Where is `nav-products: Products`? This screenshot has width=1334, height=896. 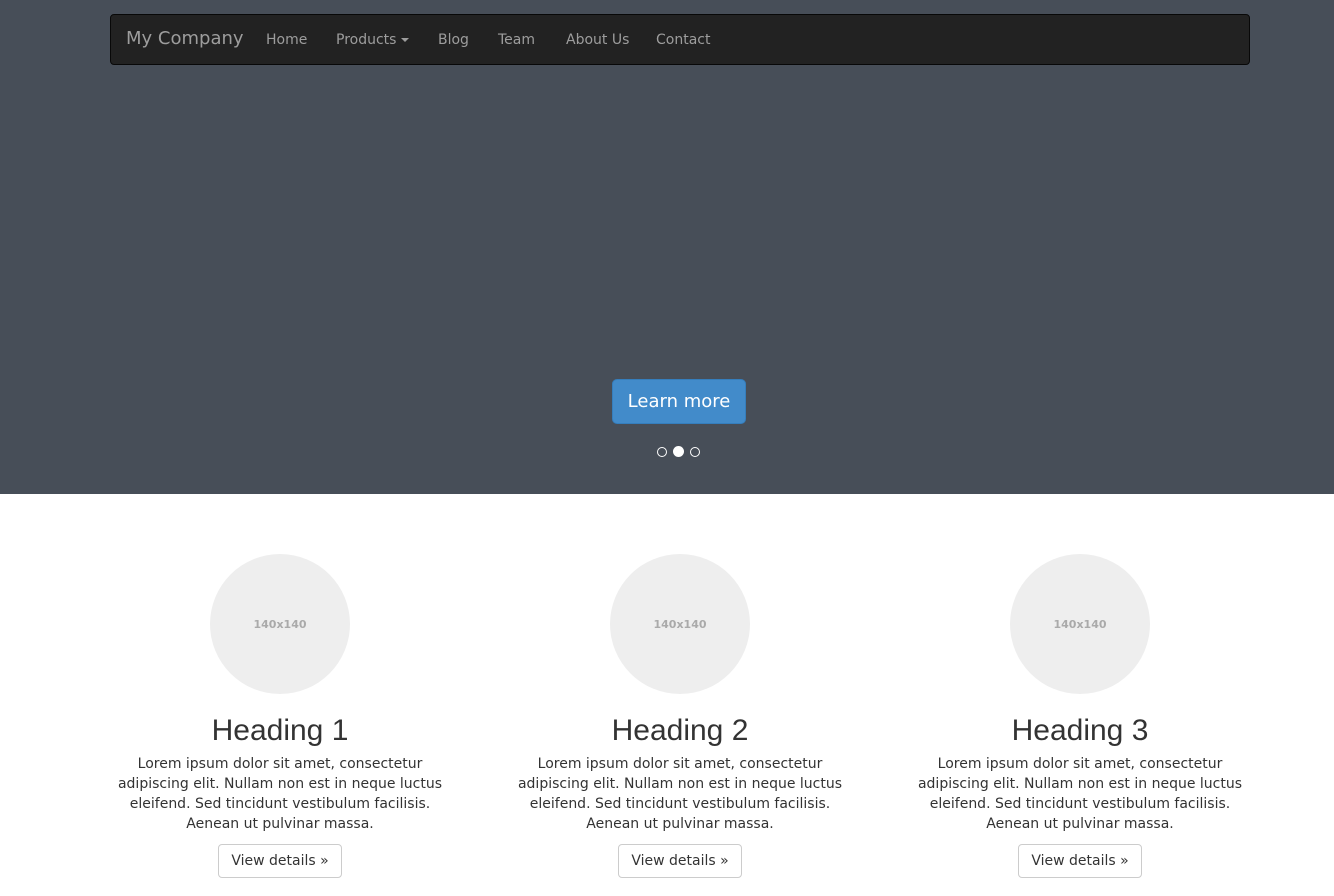
nav-products: Products is located at coordinates (373, 40).